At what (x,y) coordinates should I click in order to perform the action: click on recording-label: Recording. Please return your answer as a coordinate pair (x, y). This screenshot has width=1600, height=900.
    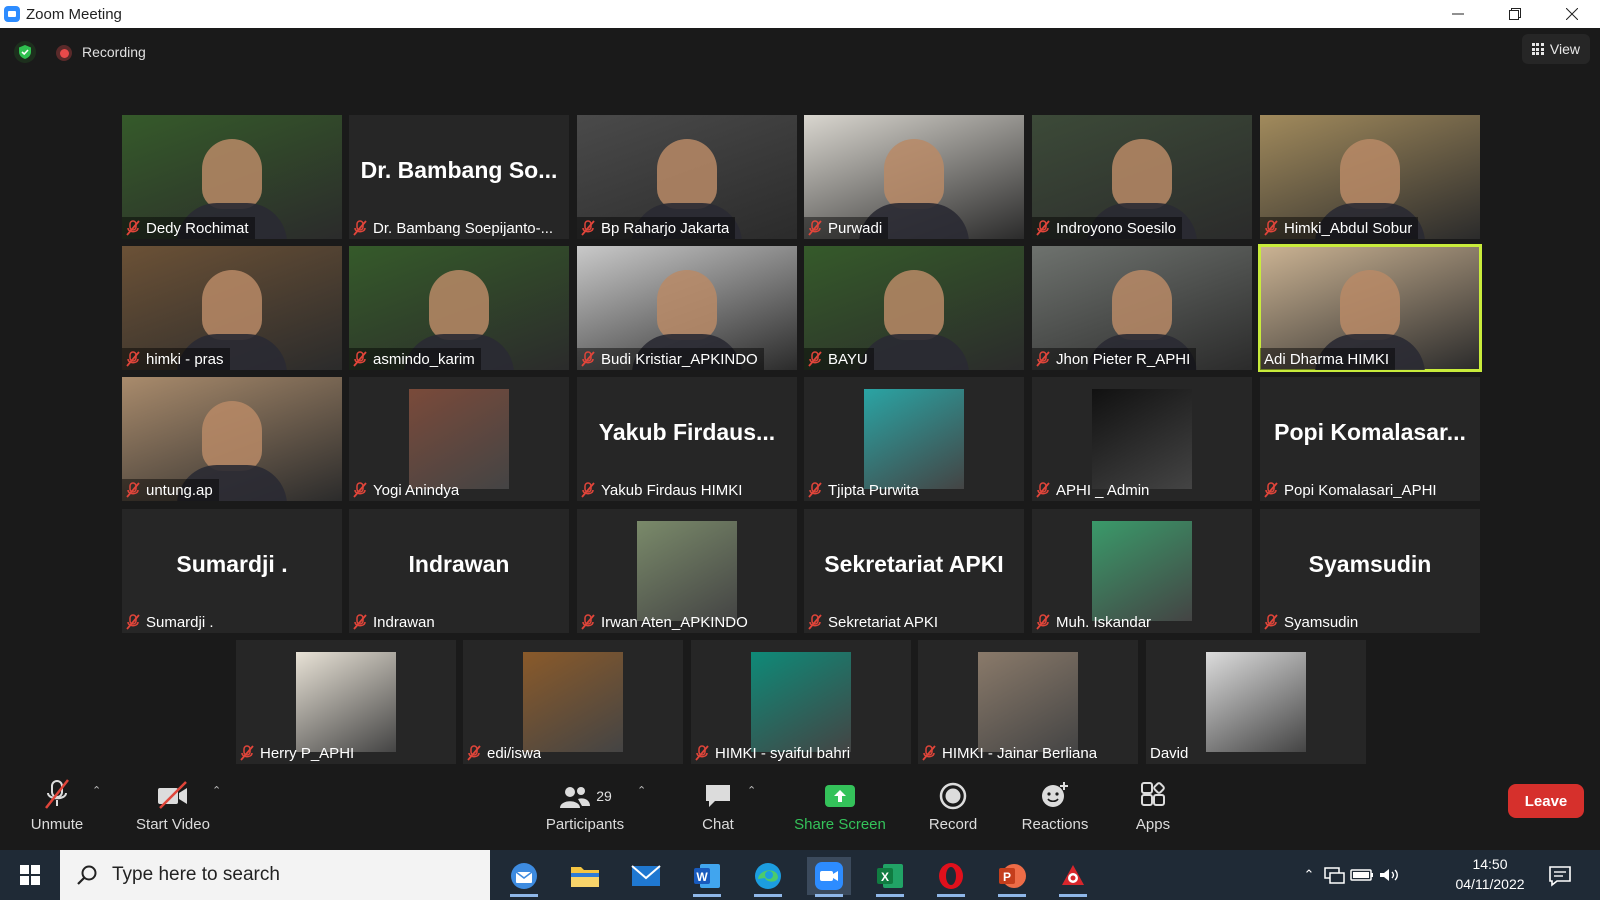
    Looking at the image, I should click on (114, 52).